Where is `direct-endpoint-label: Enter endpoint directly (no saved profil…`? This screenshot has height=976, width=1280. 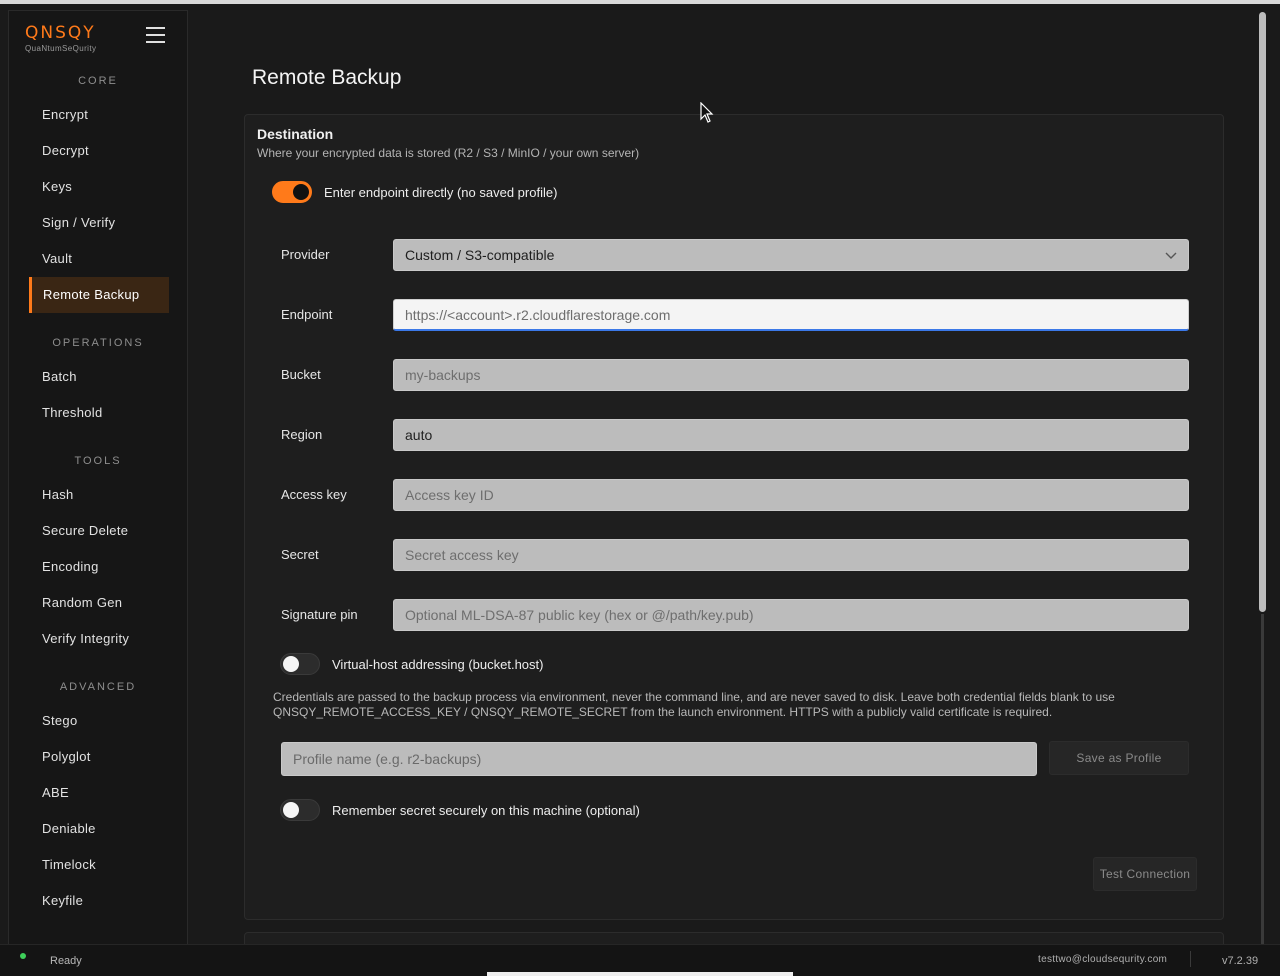 direct-endpoint-label: Enter endpoint directly (no saved profil… is located at coordinates (441, 192).